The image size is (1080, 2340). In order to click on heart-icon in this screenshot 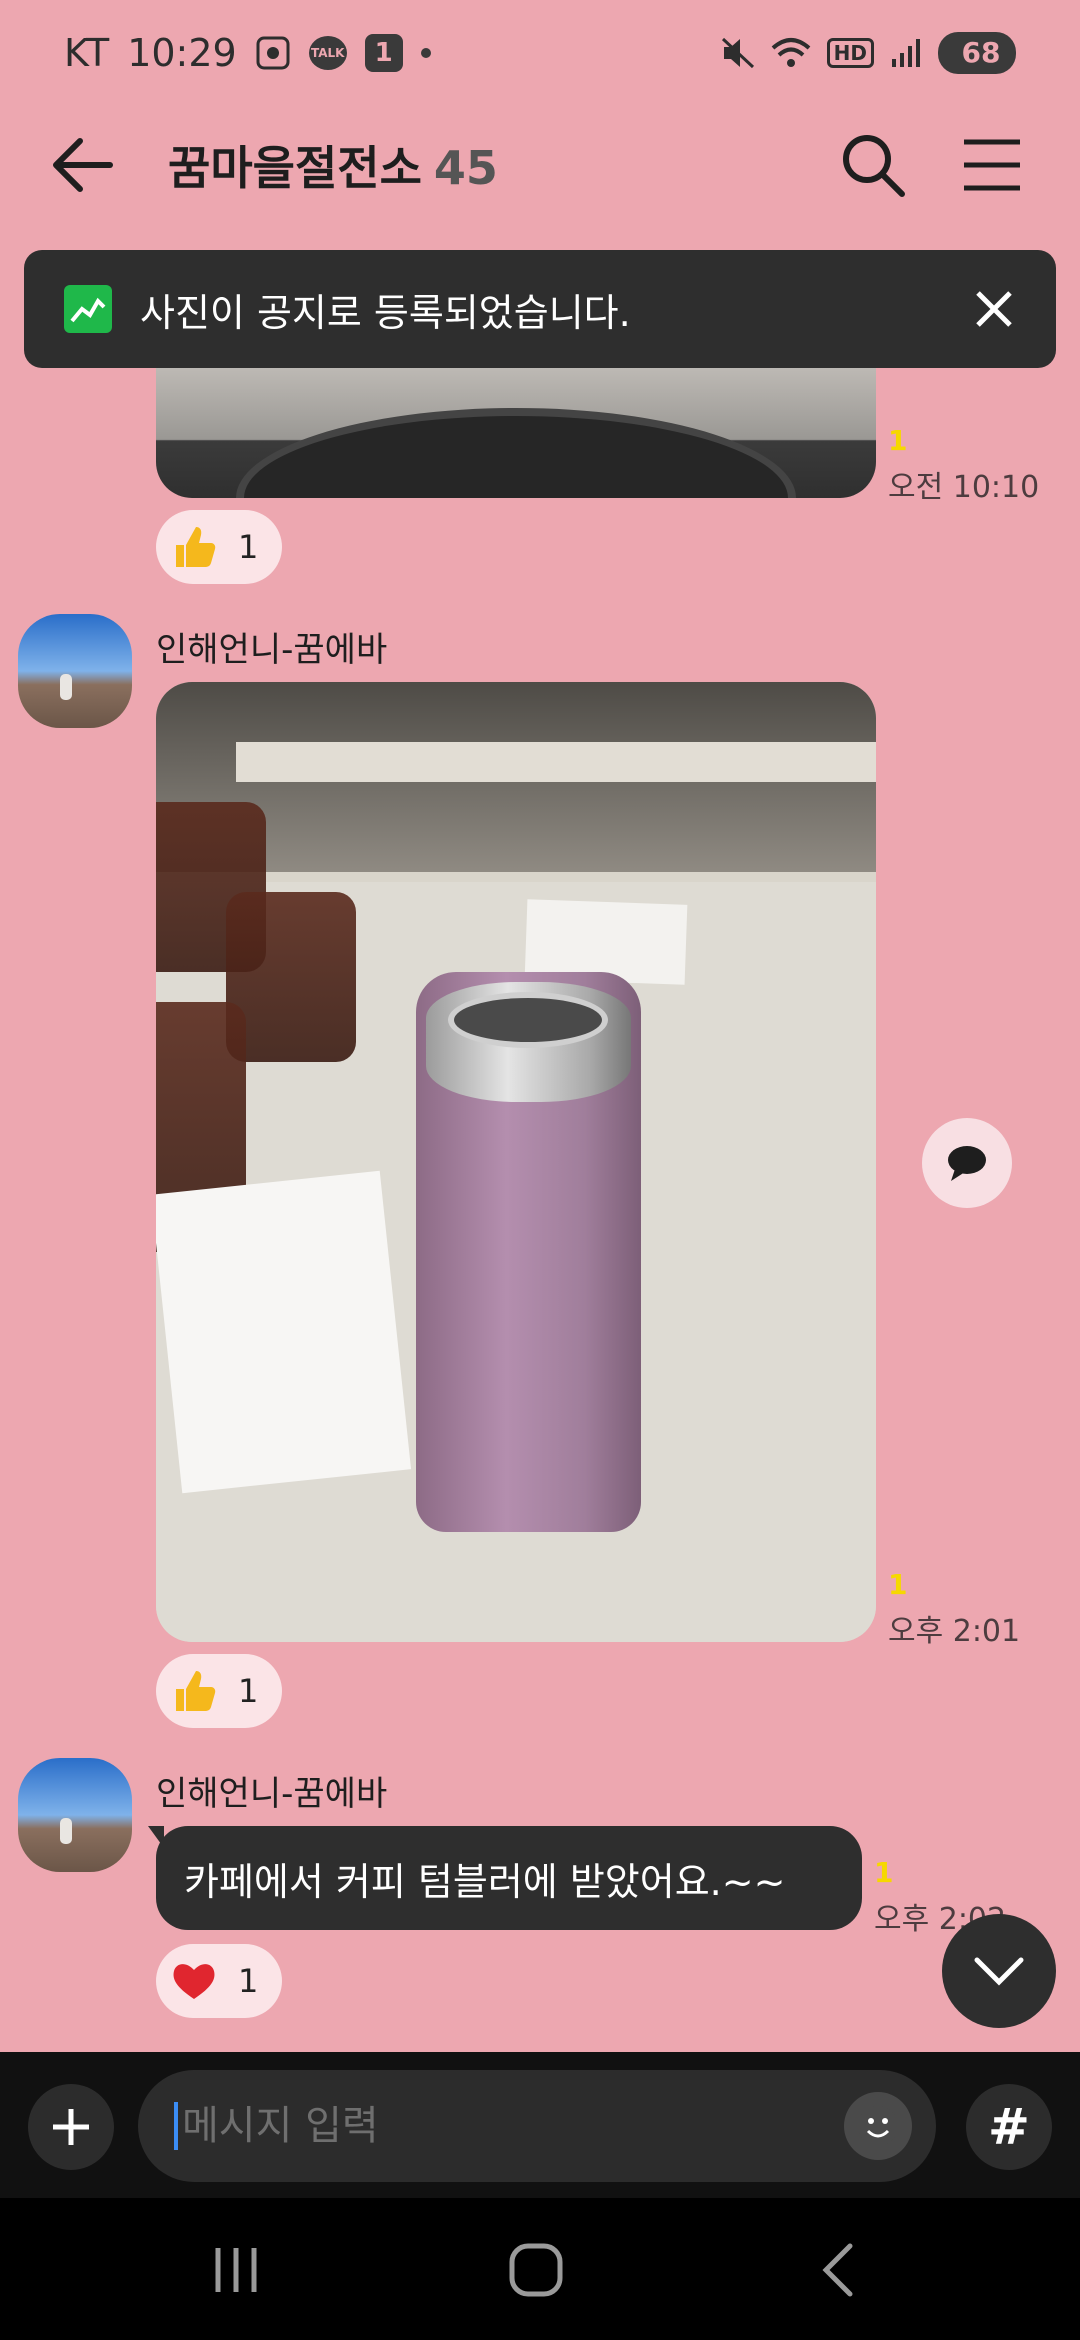, I will do `click(194, 1981)`.